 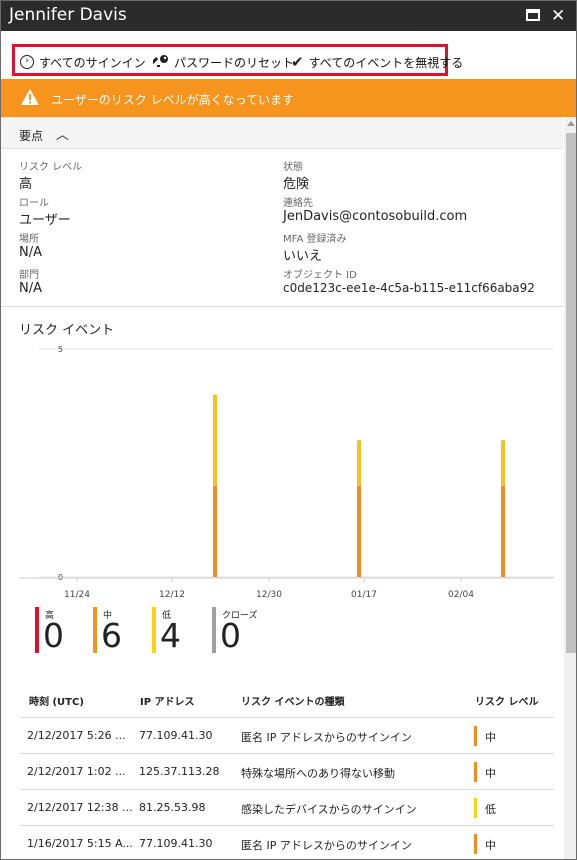 I want to click on risk-warning-banner: ユーザーのリスク レベルが高くなっています, so click(x=288, y=98).